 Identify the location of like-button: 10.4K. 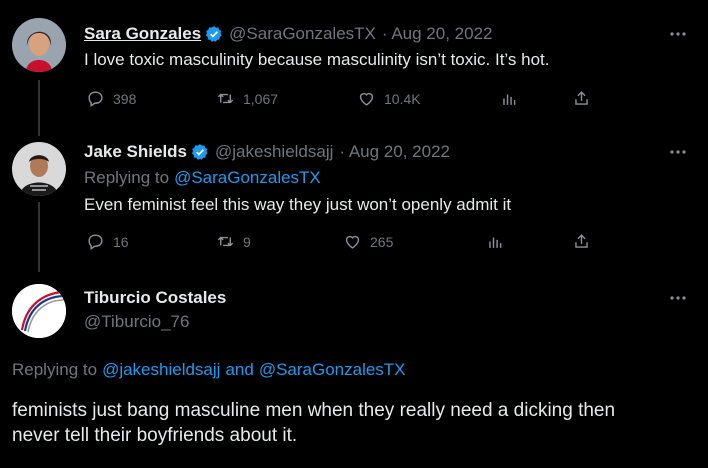
(389, 98).